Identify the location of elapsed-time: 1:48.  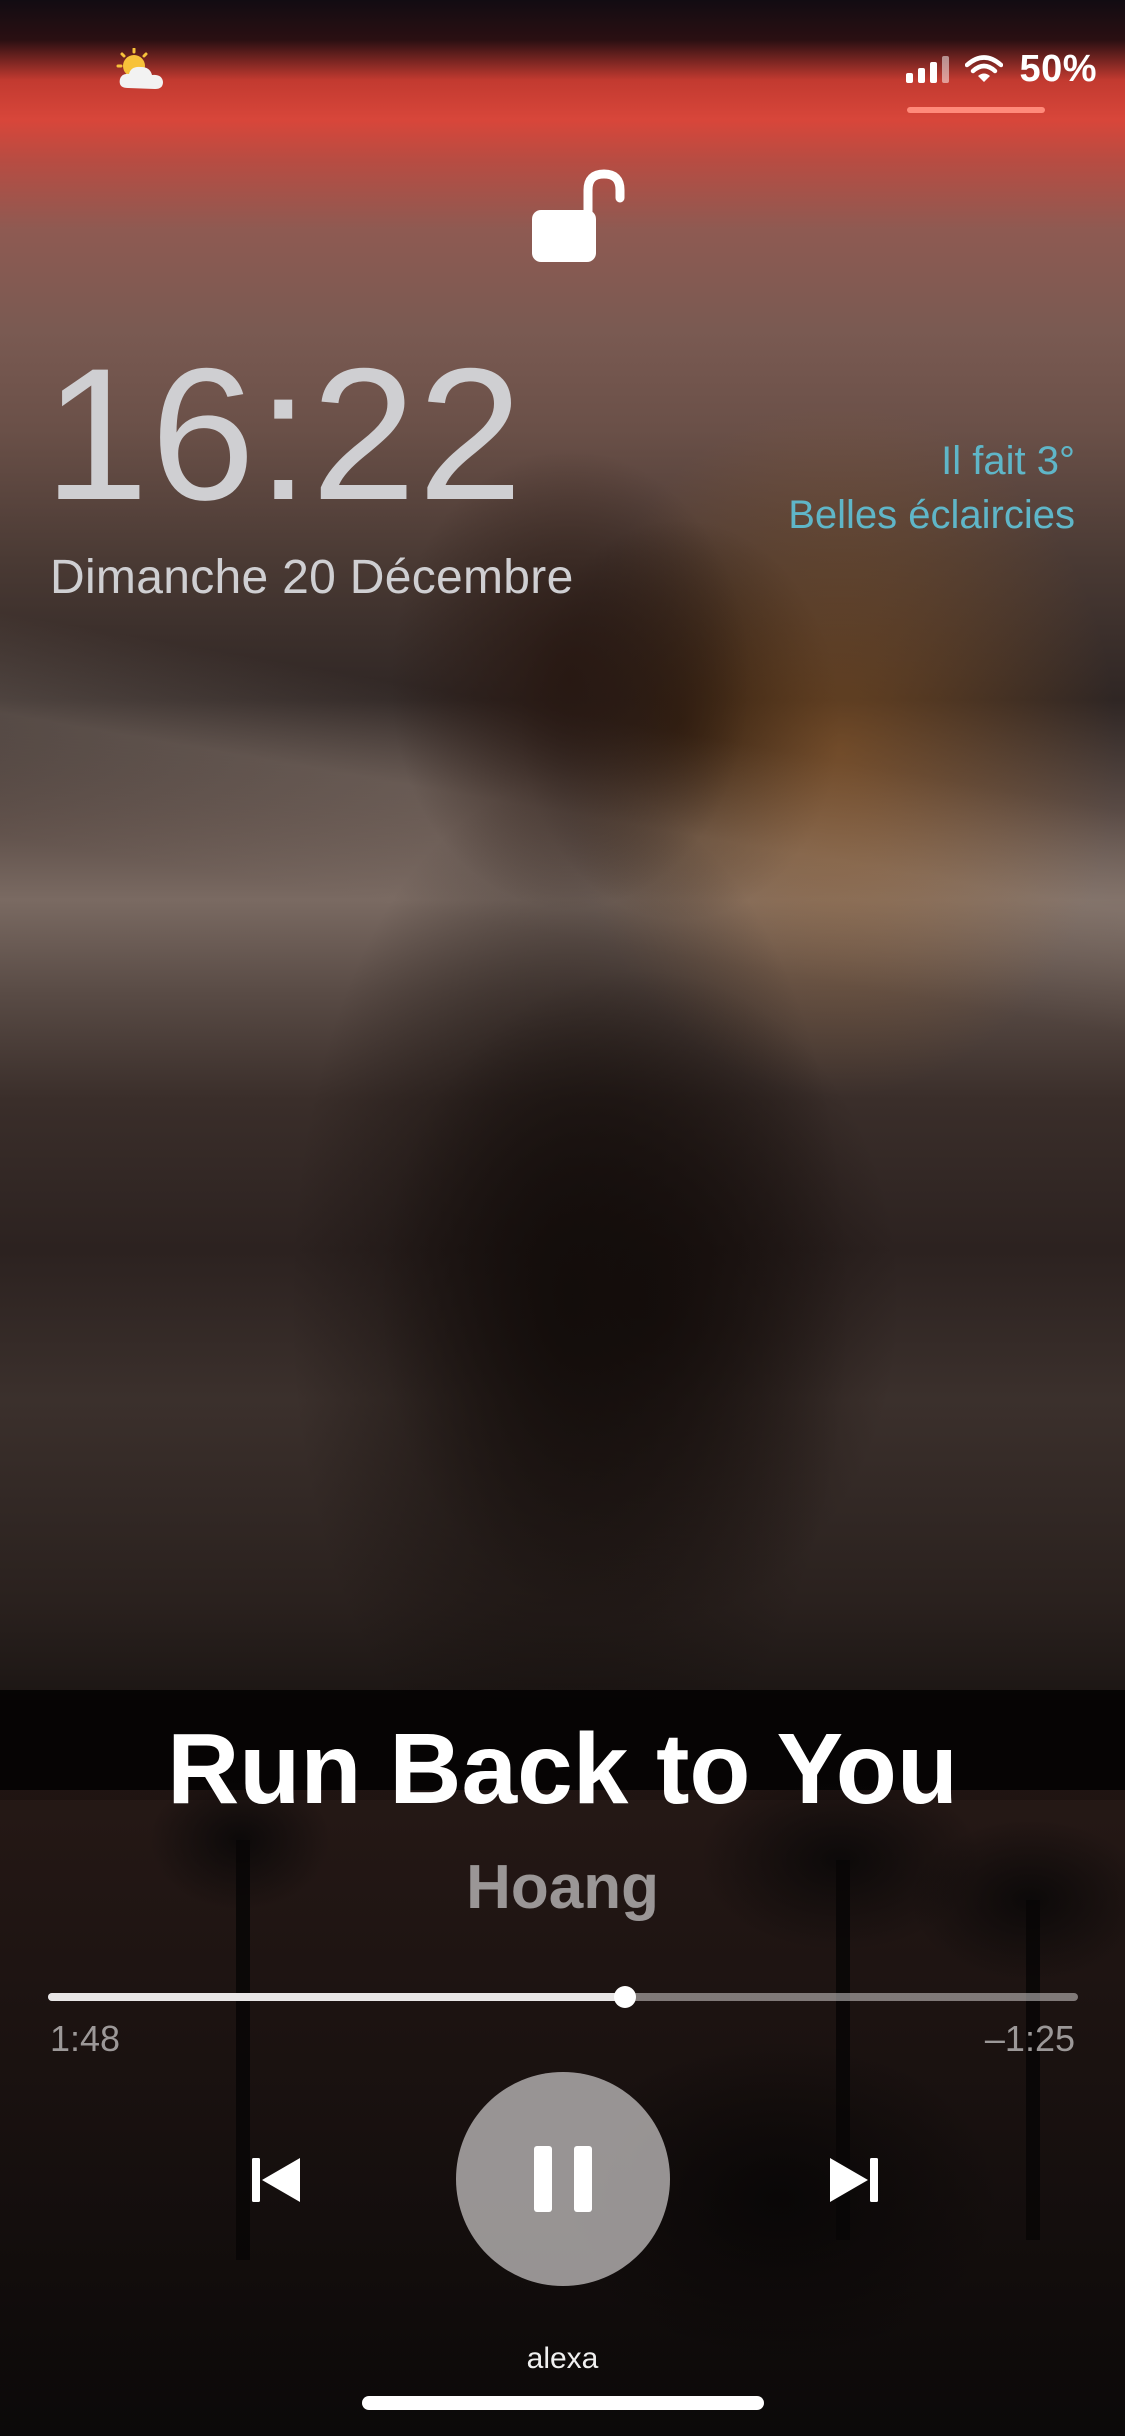
(85, 2038).